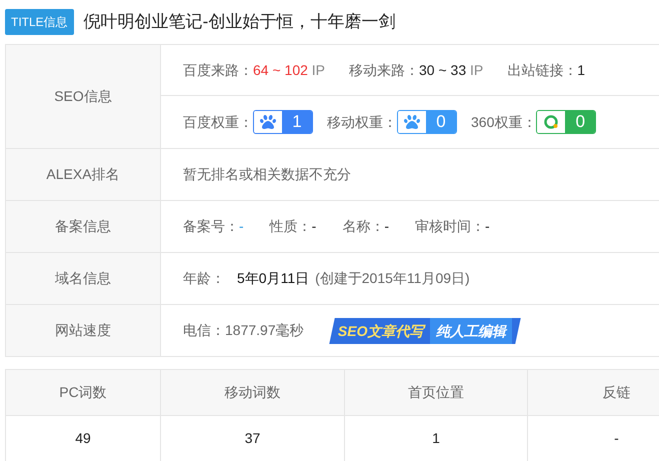  What do you see at coordinates (39, 22) in the screenshot?
I see `title-badge: TITLE信息` at bounding box center [39, 22].